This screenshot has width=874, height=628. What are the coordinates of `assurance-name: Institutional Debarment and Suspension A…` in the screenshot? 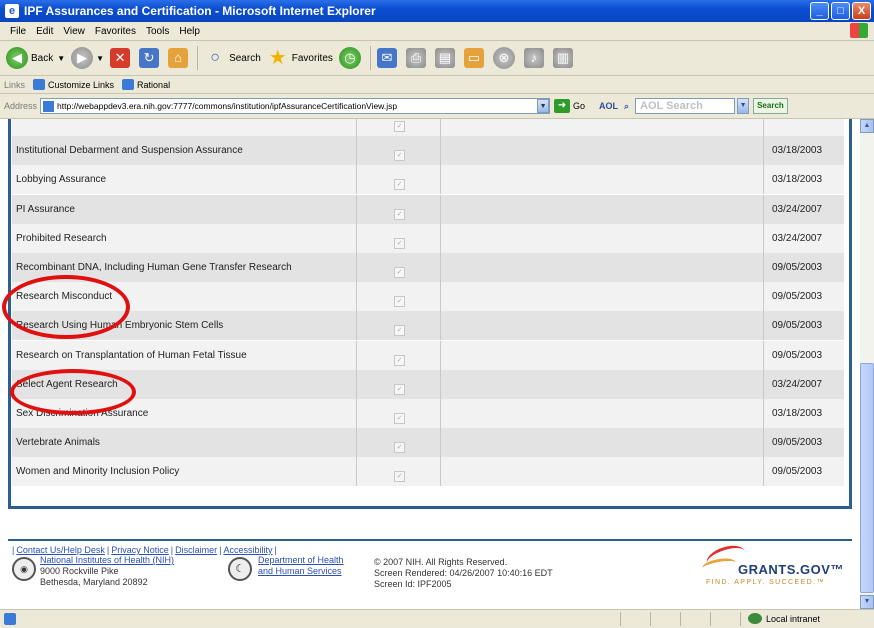 It's located at (129, 151).